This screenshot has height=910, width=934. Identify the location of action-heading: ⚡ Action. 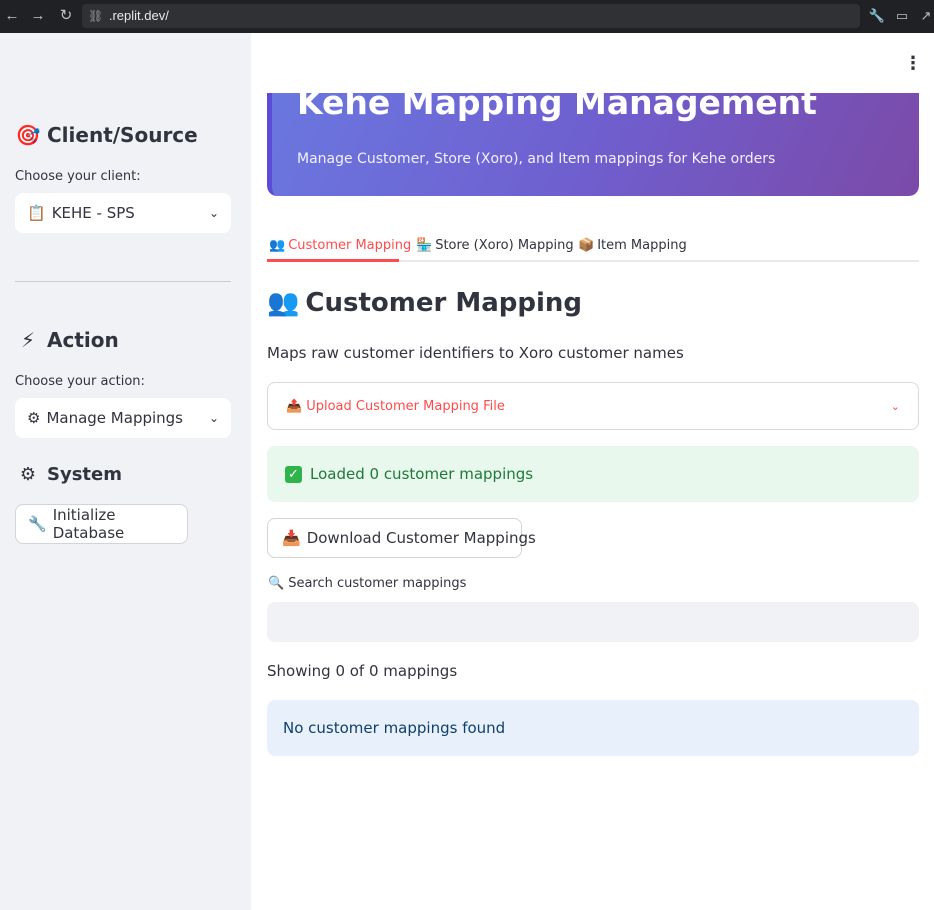
(67, 340).